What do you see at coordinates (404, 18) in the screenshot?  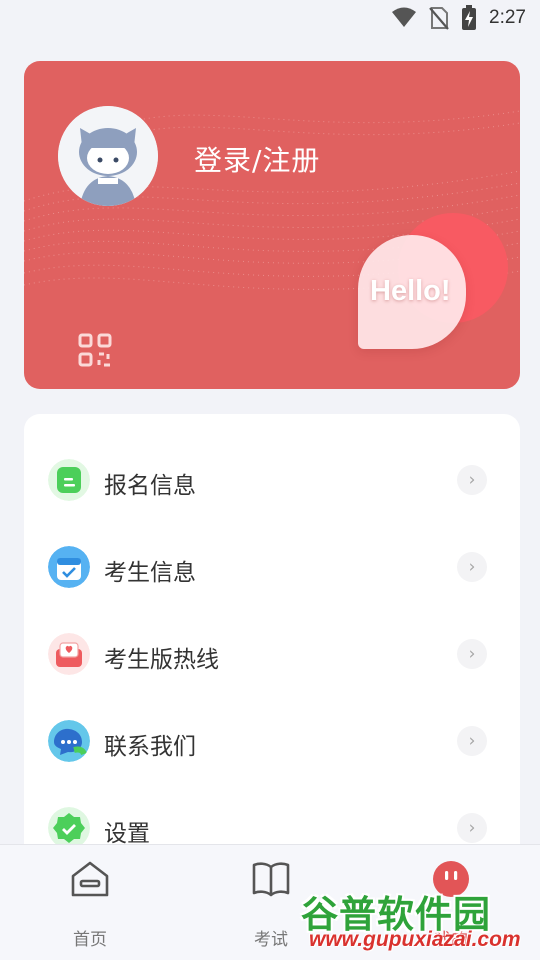 I see `wifi-icon` at bounding box center [404, 18].